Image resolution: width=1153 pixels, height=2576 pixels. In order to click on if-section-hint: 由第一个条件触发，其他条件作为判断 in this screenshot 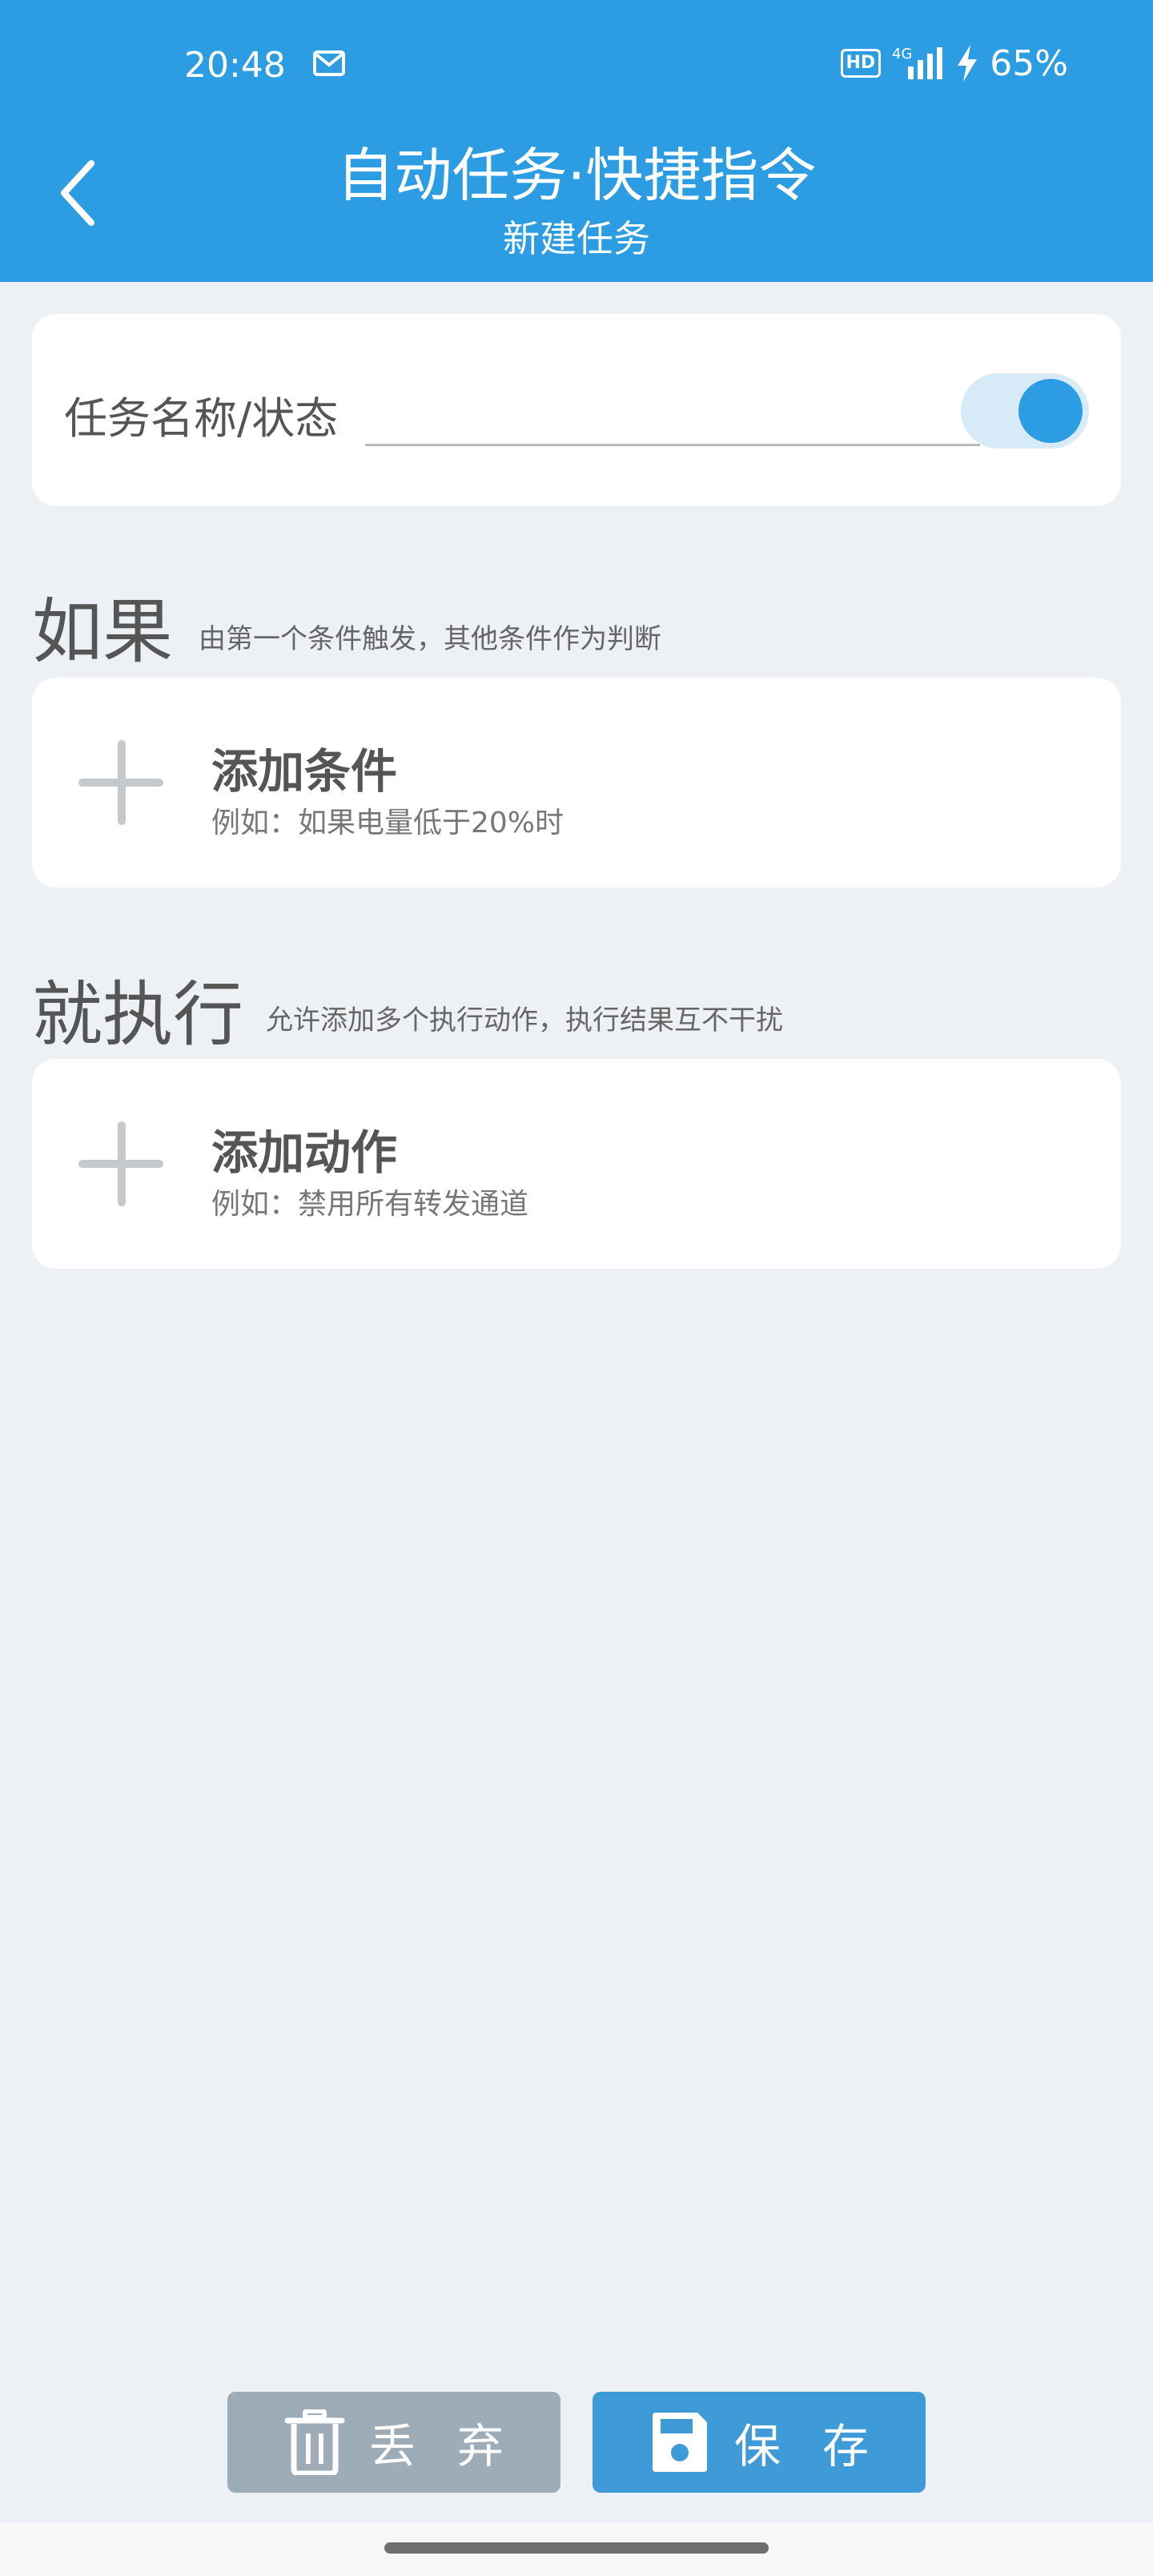, I will do `click(430, 639)`.